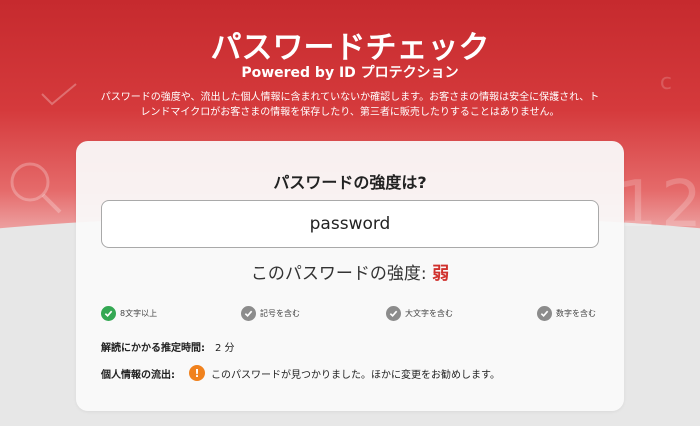 The image size is (700, 426). I want to click on criterion-label: 数字を含む, so click(576, 313).